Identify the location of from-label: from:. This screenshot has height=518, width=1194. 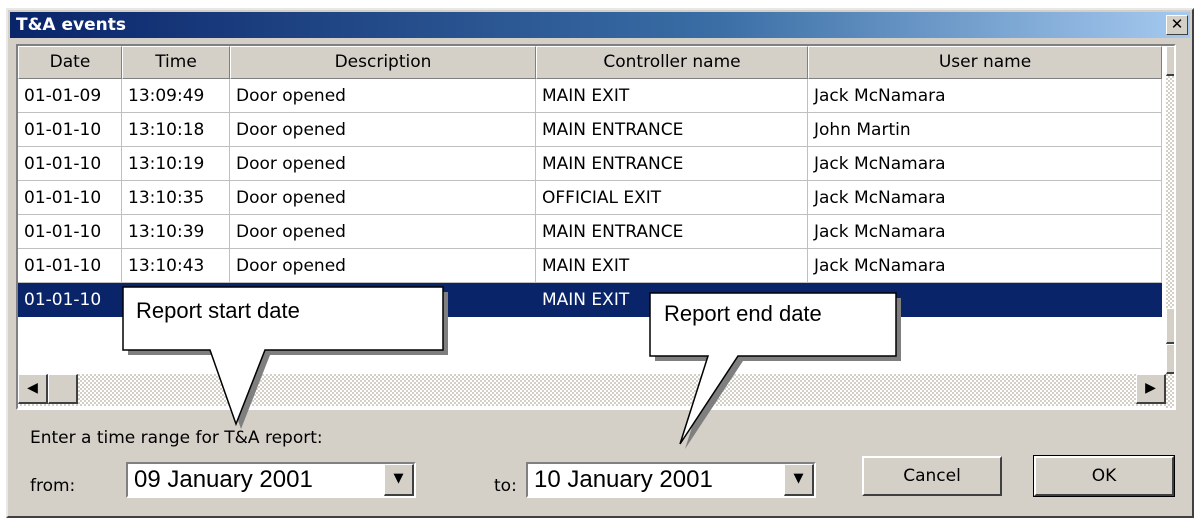
(53, 486).